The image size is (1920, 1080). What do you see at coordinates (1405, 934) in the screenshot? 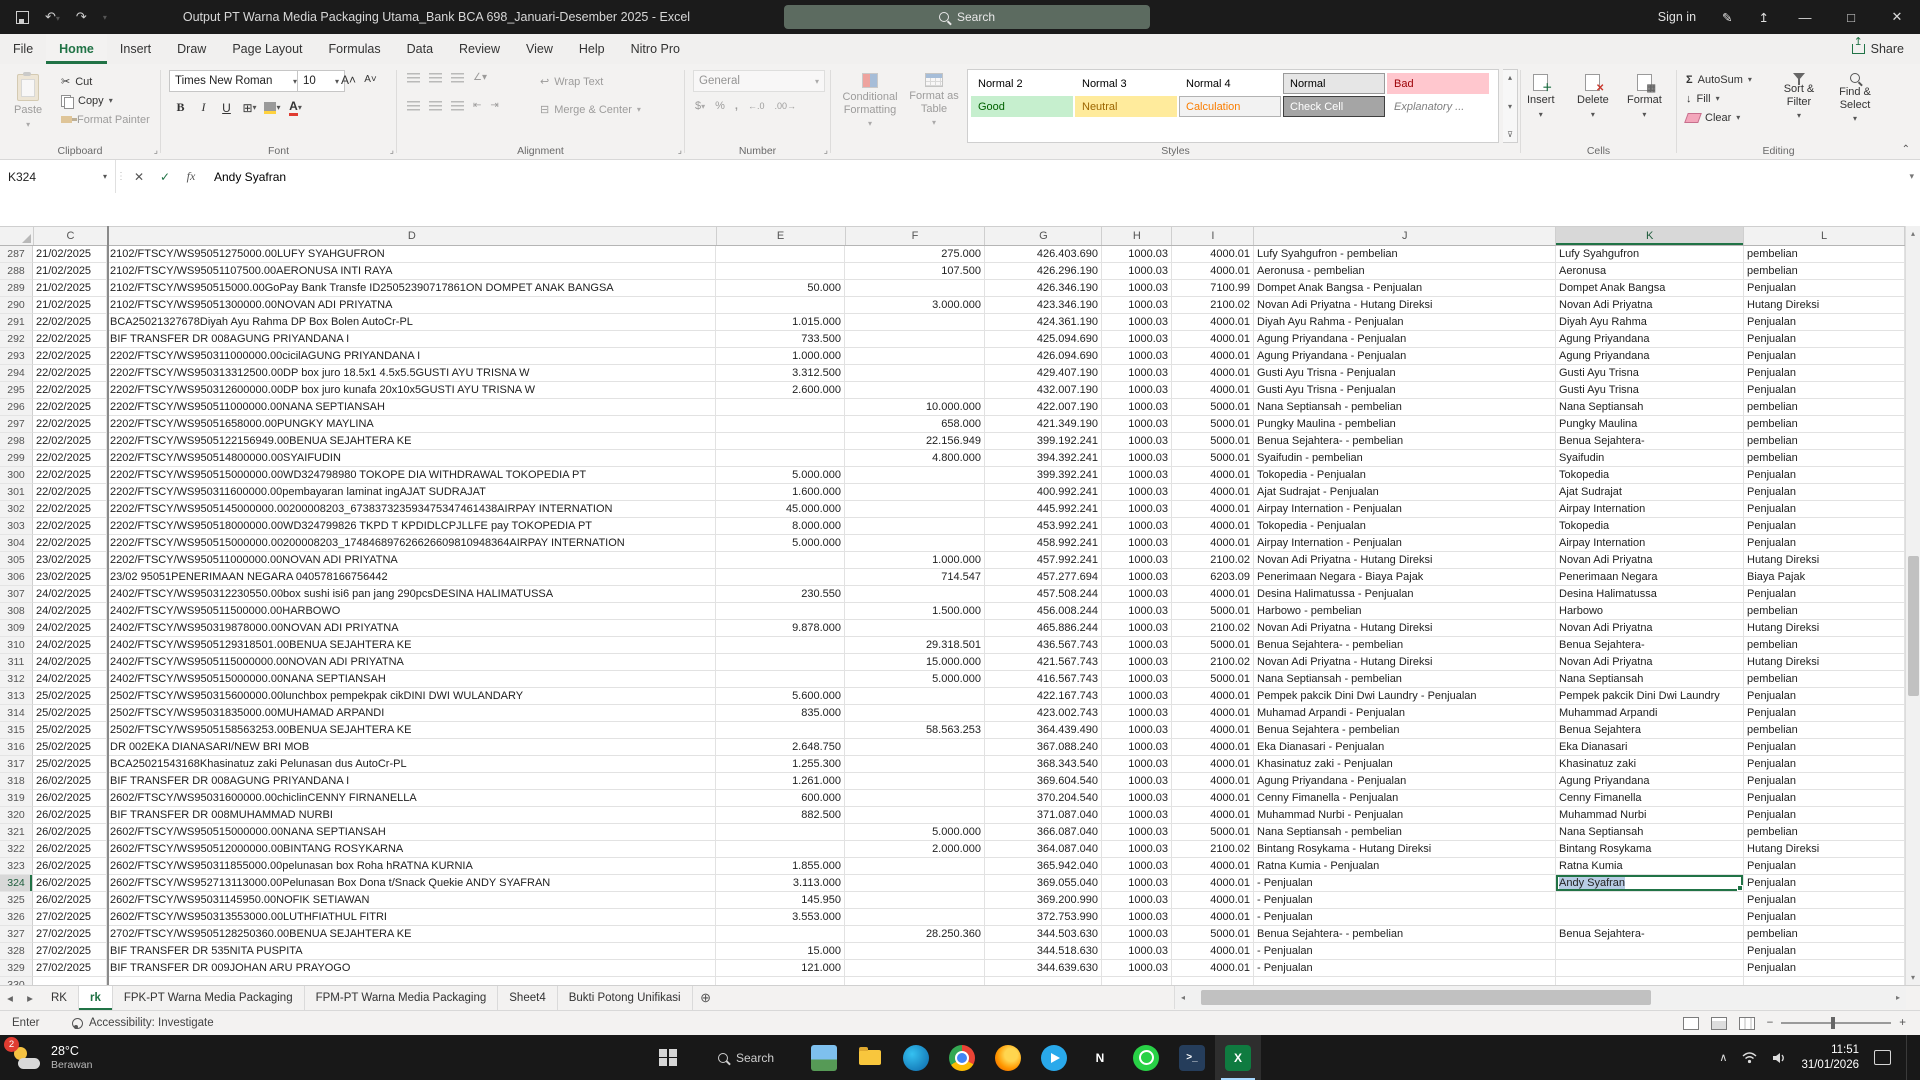
I see `grid-cell: Benua Sejahtera- - pembelian` at bounding box center [1405, 934].